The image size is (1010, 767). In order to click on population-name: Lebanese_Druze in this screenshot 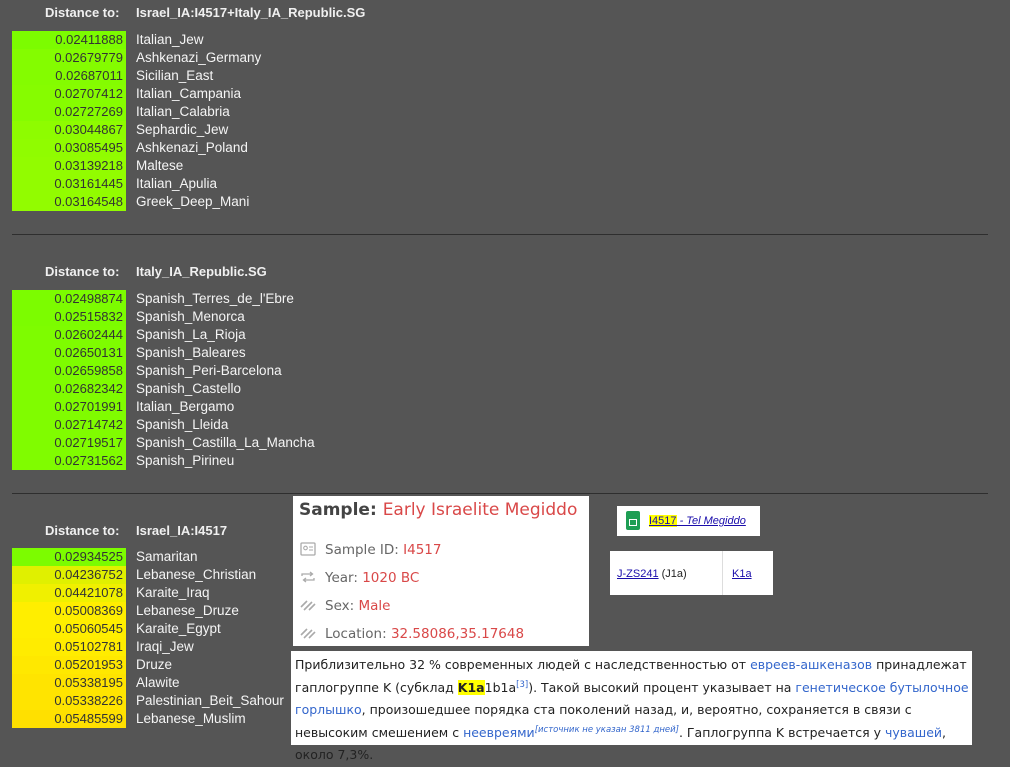, I will do `click(187, 610)`.